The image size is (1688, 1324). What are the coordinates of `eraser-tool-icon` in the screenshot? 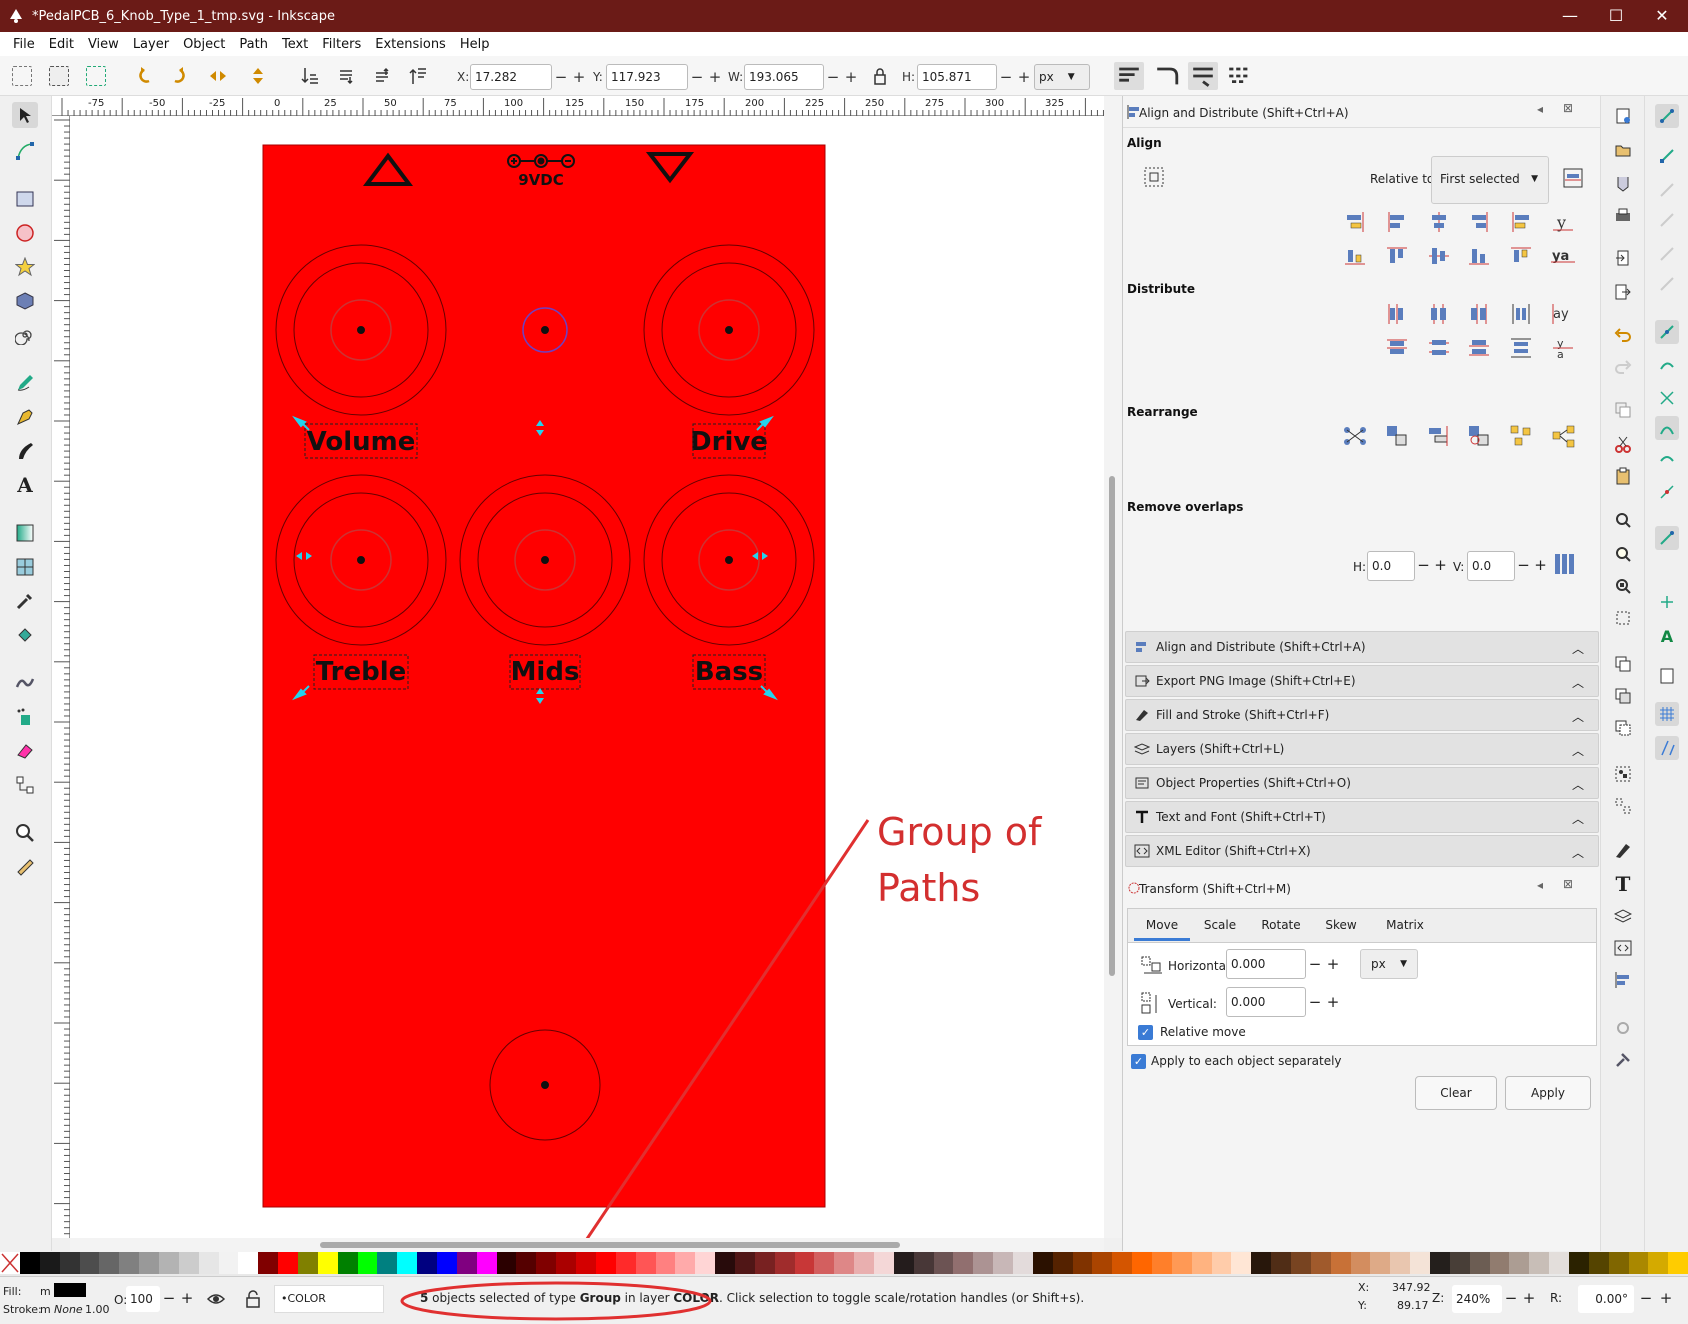 It's located at (25, 751).